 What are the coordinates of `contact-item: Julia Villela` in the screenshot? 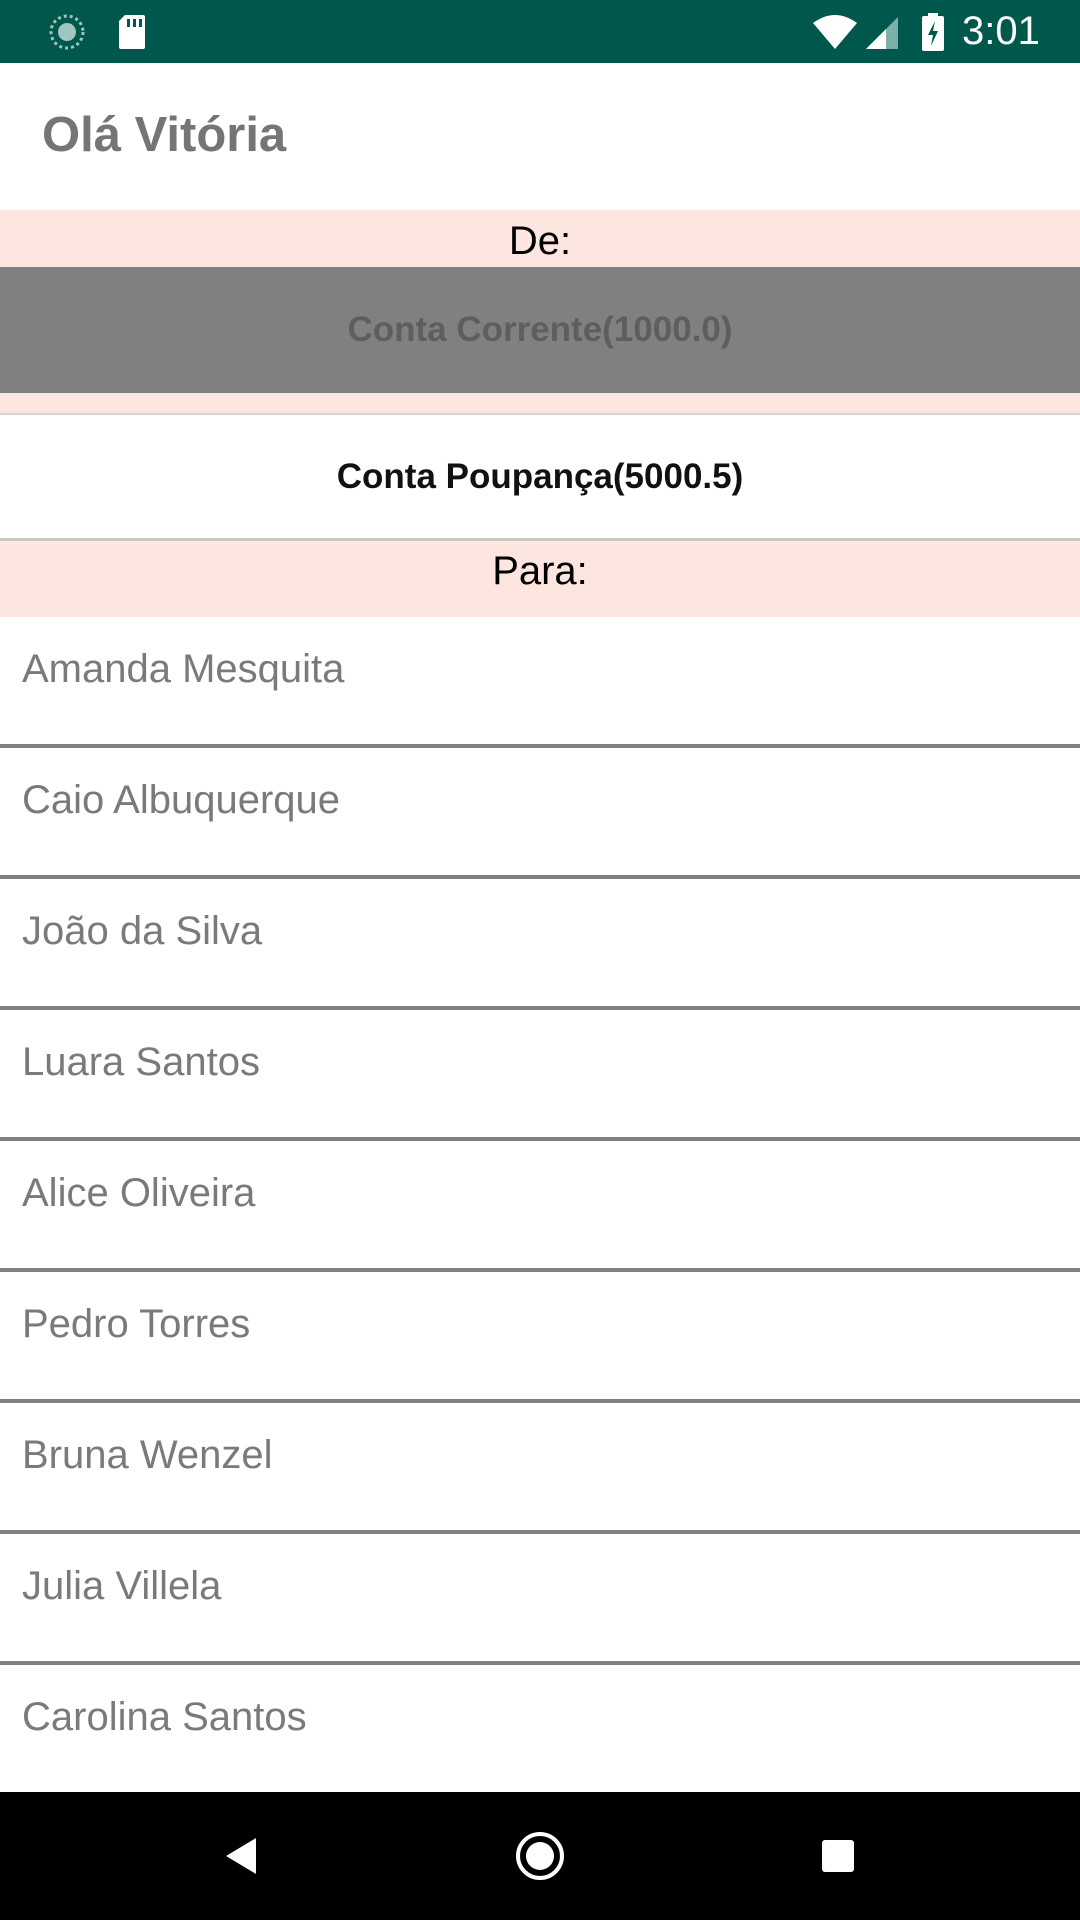 It's located at (540, 1599).